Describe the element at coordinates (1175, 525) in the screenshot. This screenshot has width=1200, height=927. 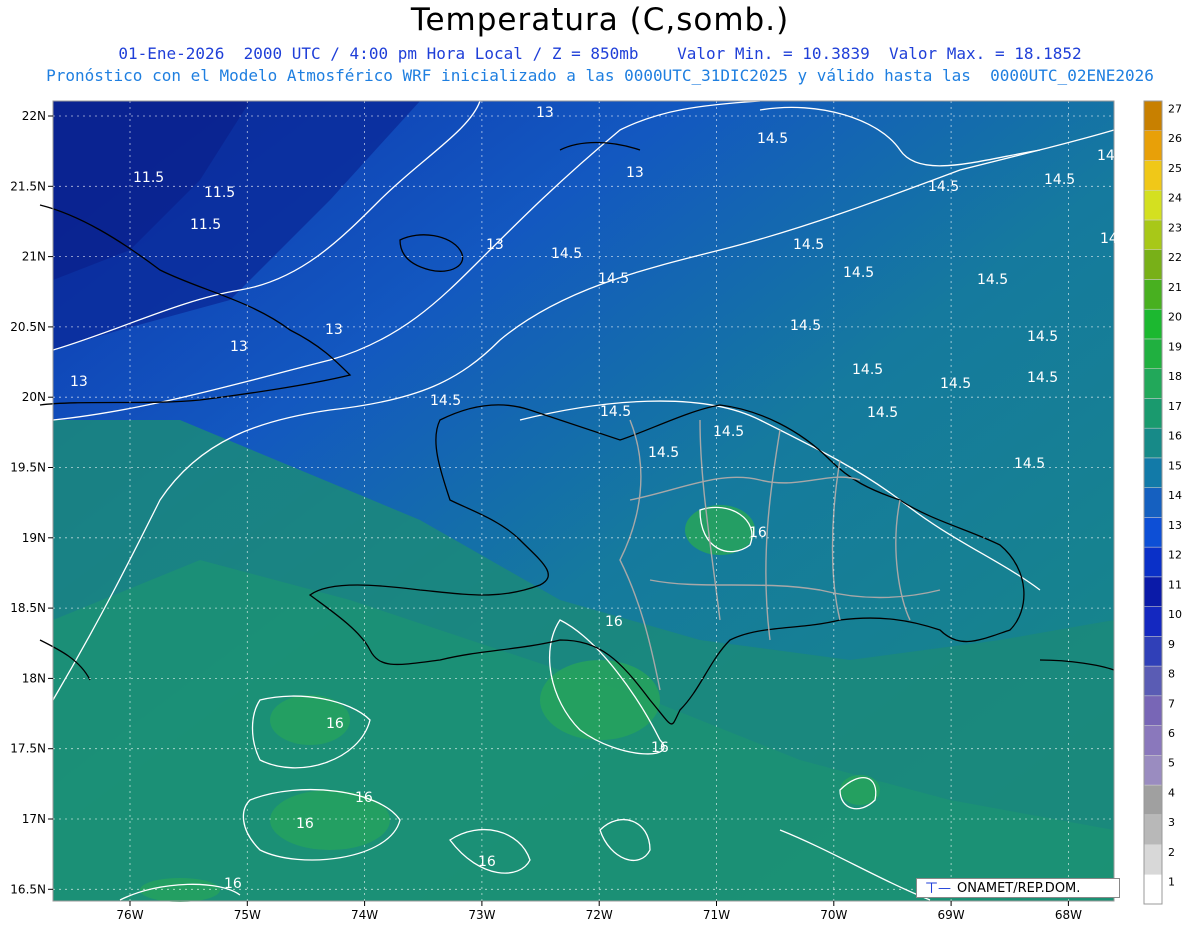
I see `colorbar-label: 13` at that location.